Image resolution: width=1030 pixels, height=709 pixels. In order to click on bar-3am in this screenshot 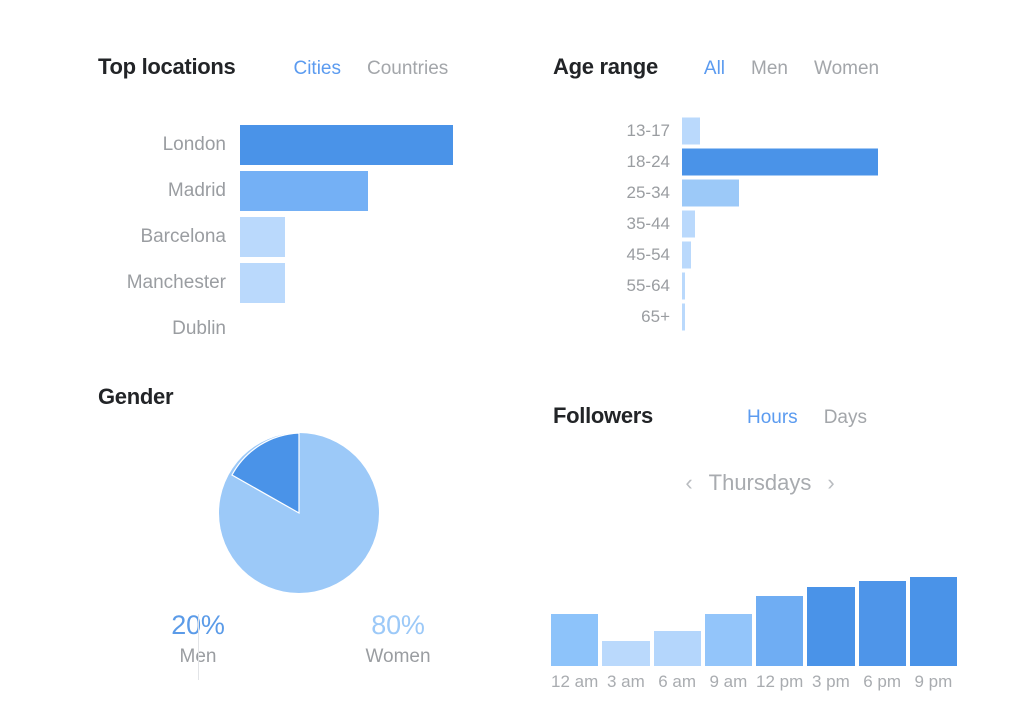, I will do `click(626, 653)`.